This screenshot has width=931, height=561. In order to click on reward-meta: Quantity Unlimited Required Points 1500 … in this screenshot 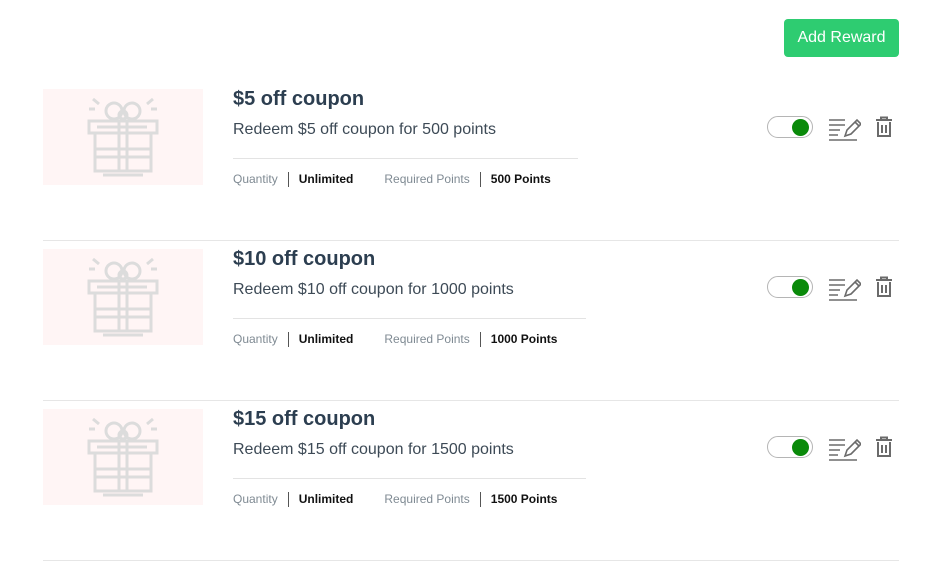, I will do `click(395, 499)`.